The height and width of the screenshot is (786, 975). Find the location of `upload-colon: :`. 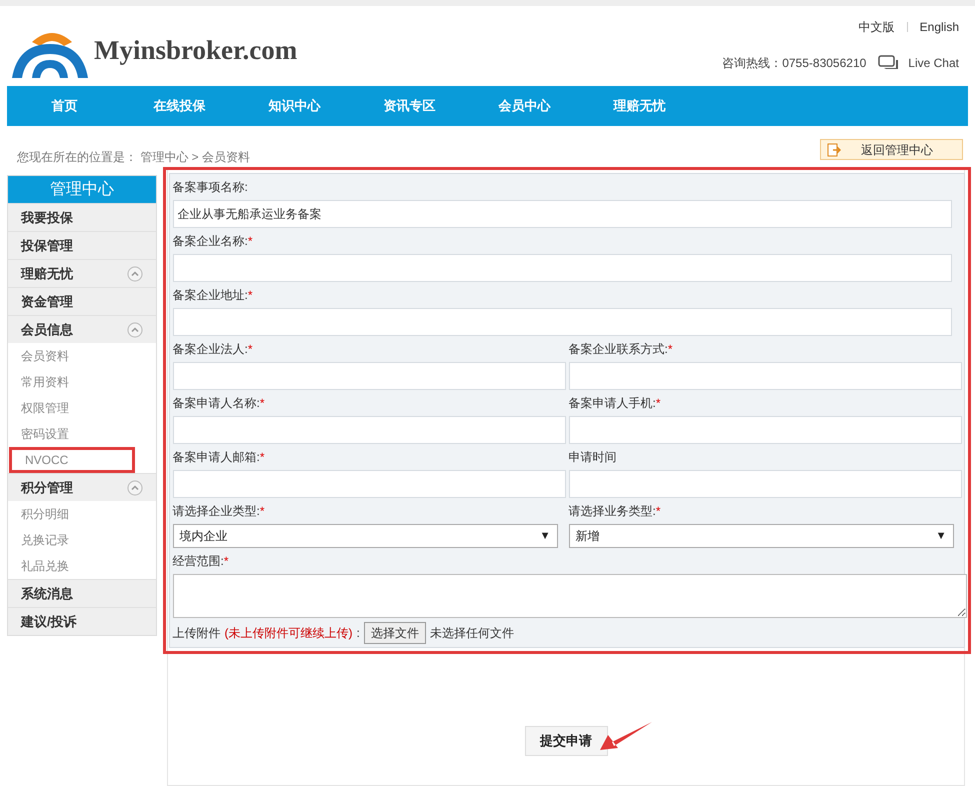

upload-colon: : is located at coordinates (358, 633).